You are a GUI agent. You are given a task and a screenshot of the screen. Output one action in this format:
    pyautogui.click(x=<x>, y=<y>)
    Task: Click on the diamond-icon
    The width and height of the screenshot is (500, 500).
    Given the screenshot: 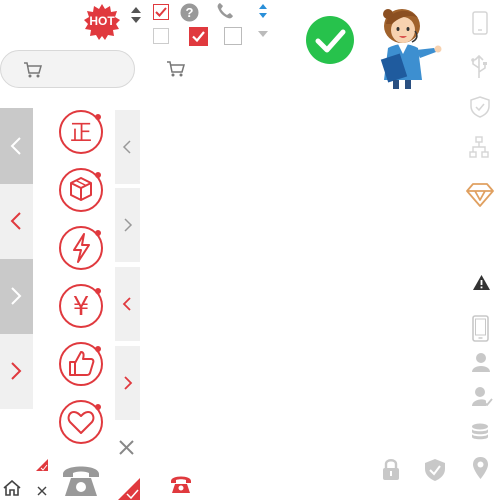 What is the action you would take?
    pyautogui.click(x=480, y=195)
    